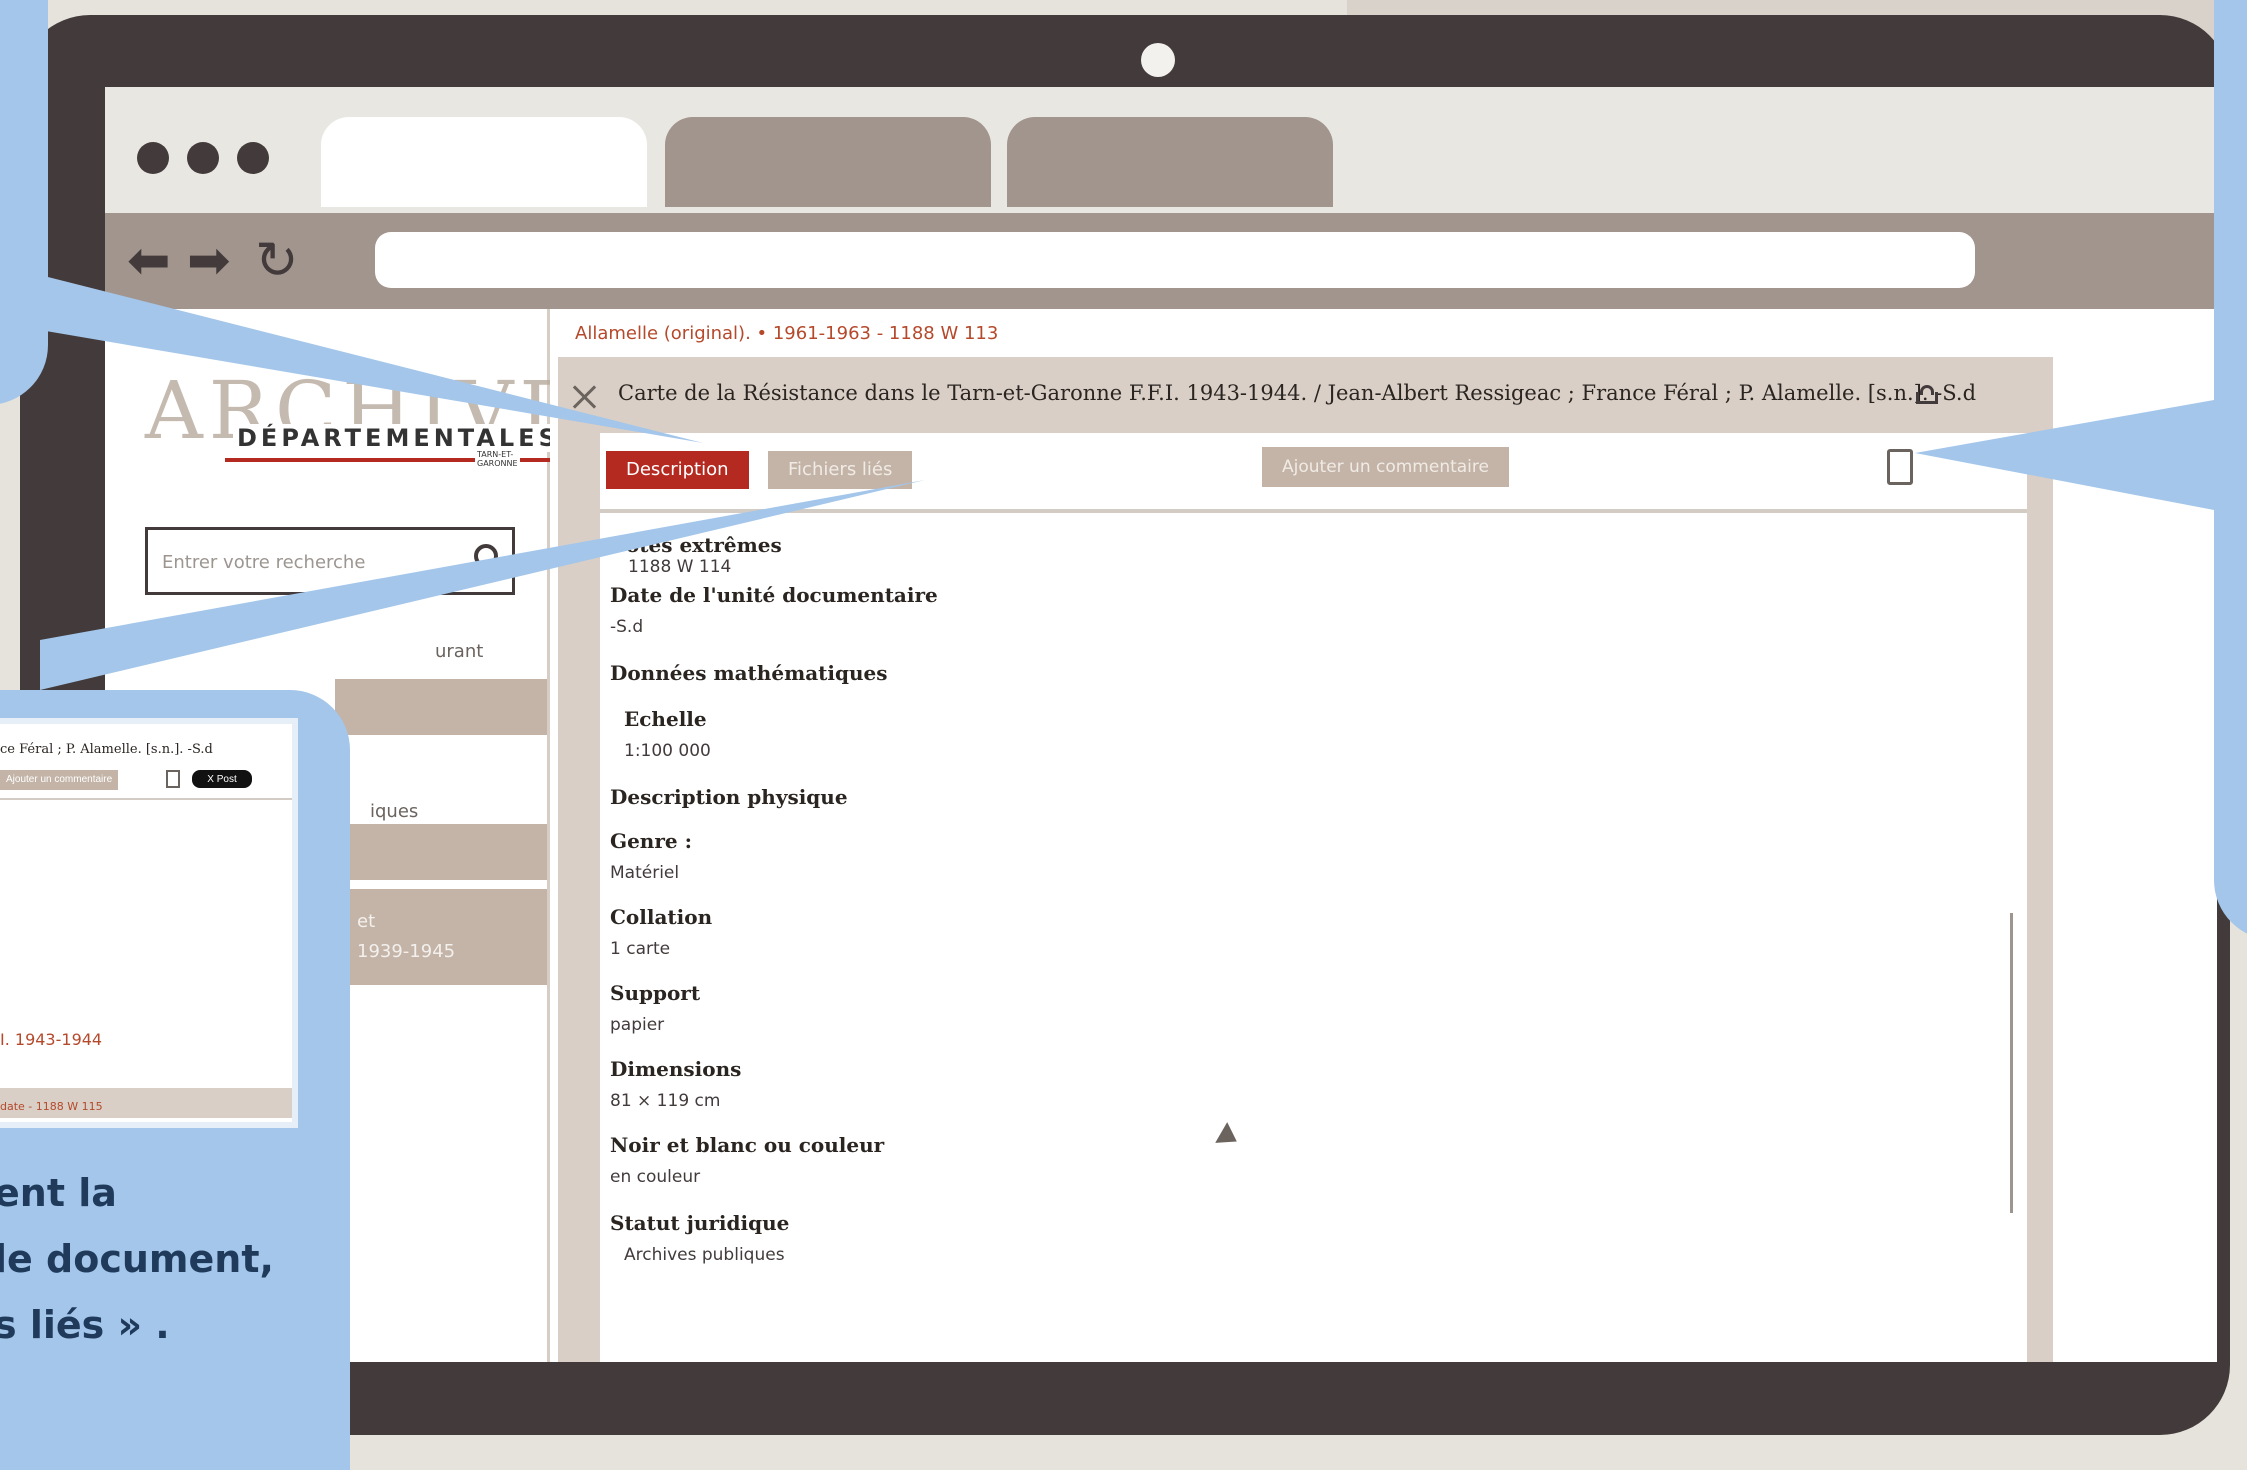 Image resolution: width=2247 pixels, height=1470 pixels. Describe the element at coordinates (106, 749) in the screenshot. I see `thumbnail-title: ce Féral ; P. Alamelle. [s.n.]. -S.d` at that location.